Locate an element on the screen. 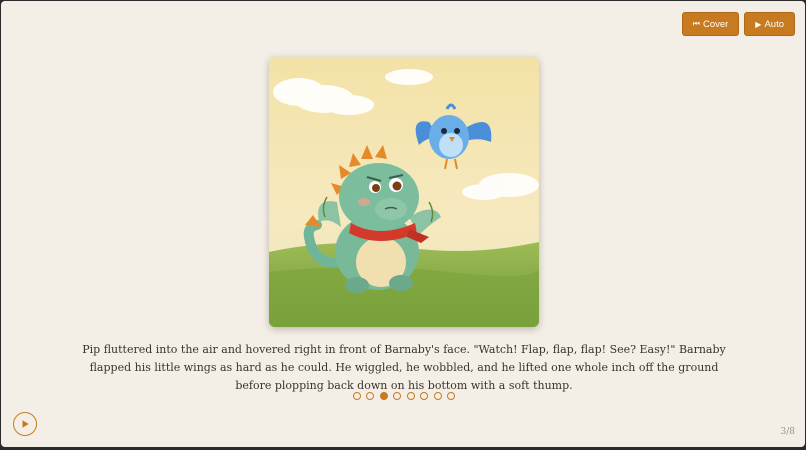  auto-button: ▶ Auto is located at coordinates (769, 24).